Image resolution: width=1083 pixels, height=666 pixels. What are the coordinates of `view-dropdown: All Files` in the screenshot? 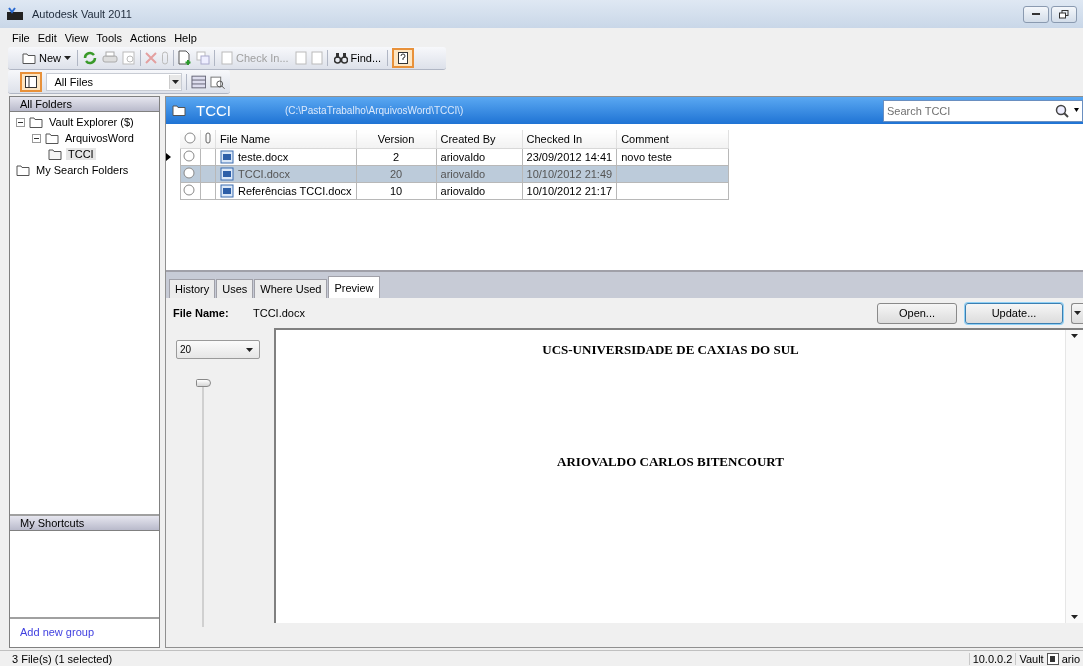 It's located at (113, 81).